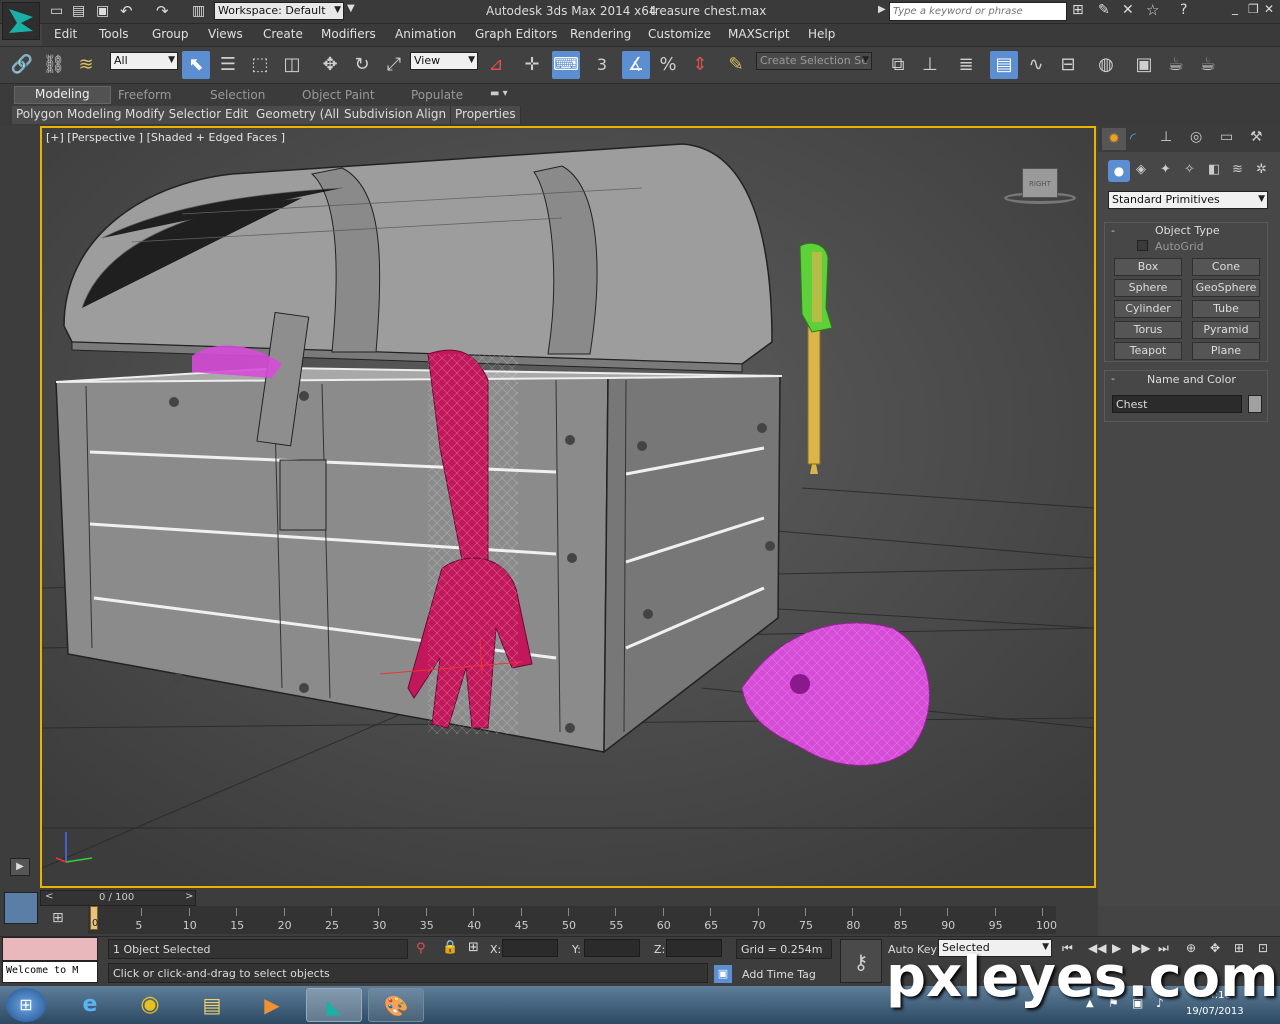 The height and width of the screenshot is (1024, 1280). What do you see at coordinates (379, 115) in the screenshot?
I see `ribbon-subdivision: Subdivision` at bounding box center [379, 115].